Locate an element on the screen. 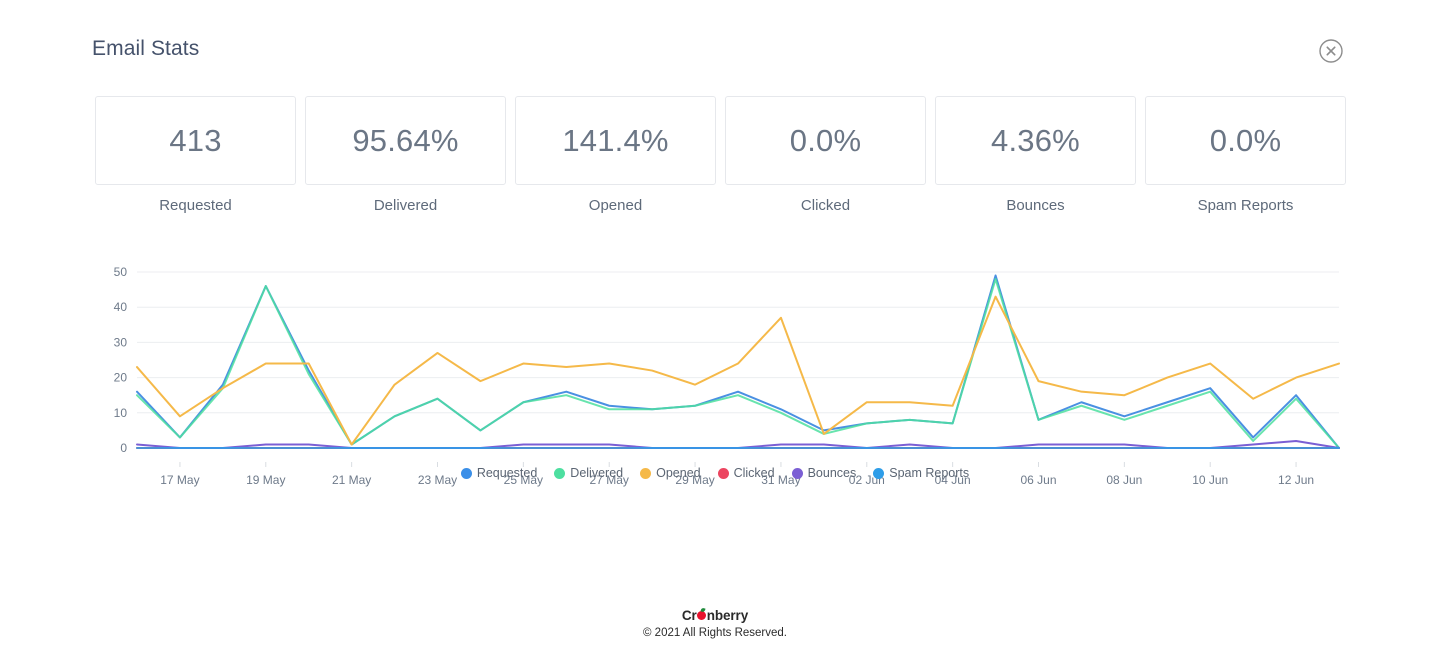 This screenshot has height=650, width=1430. stat-card-clicked: 0.0% Clicked is located at coordinates (825, 155).